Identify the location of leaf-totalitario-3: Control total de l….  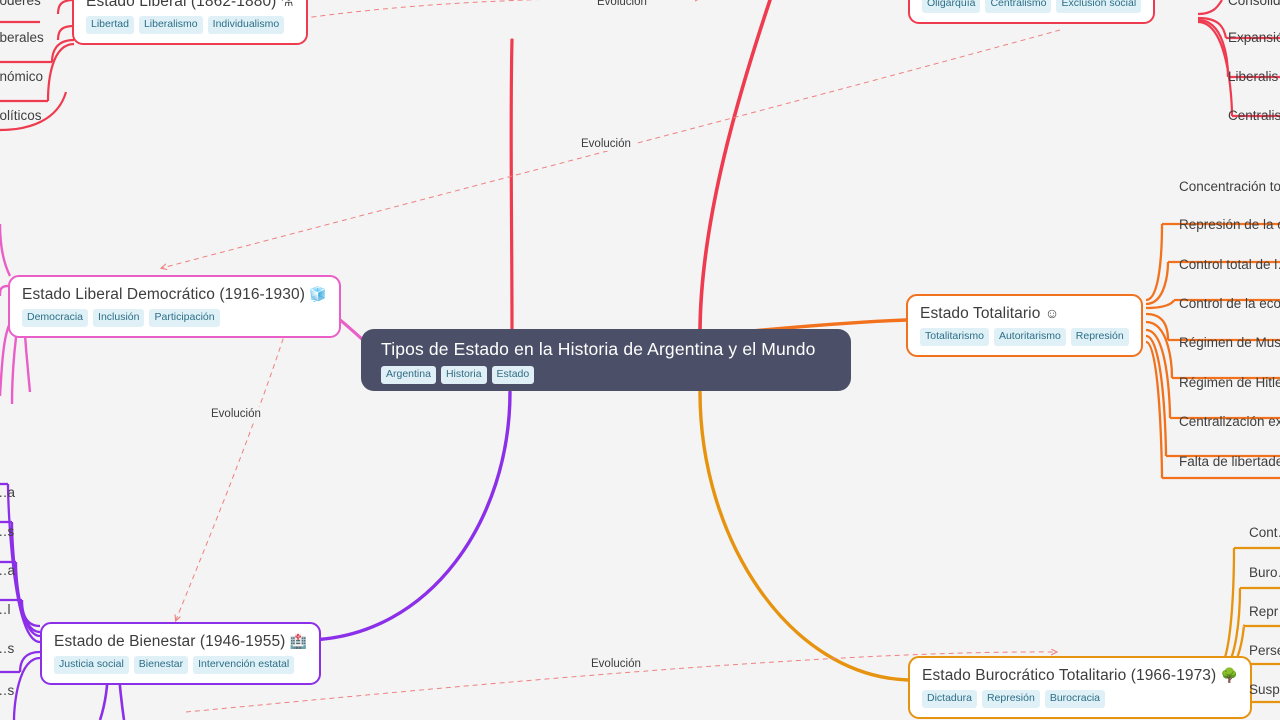
(1229, 264).